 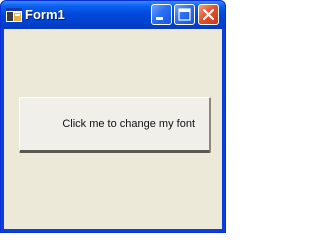 What do you see at coordinates (159, 18) in the screenshot?
I see `minimize-icon` at bounding box center [159, 18].